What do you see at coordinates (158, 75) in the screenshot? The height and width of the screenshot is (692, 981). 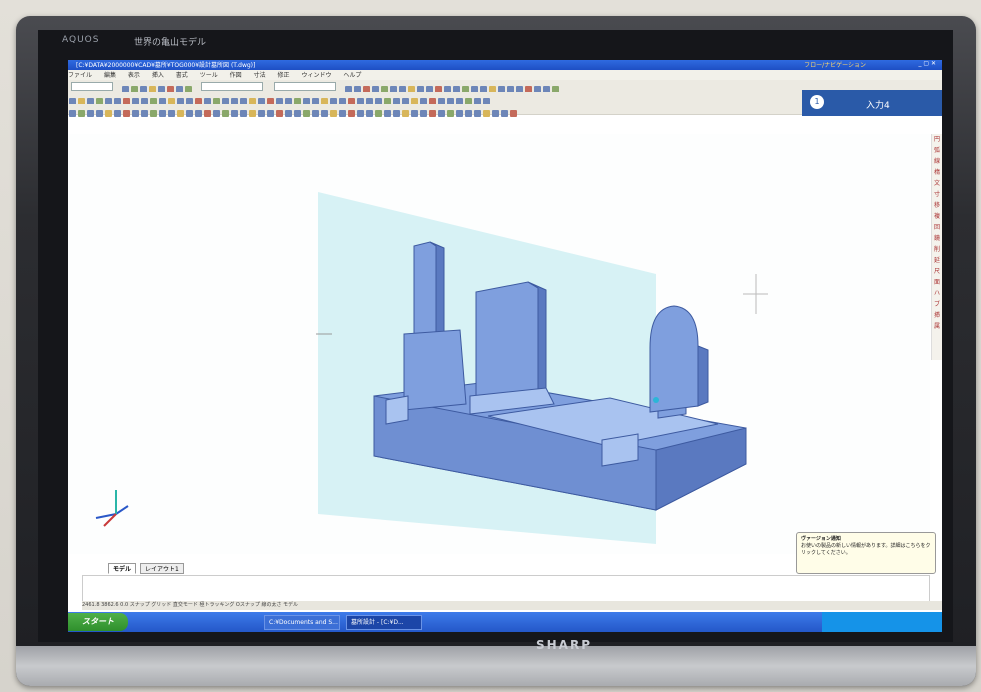 I see `menu-insert: 挿入` at bounding box center [158, 75].